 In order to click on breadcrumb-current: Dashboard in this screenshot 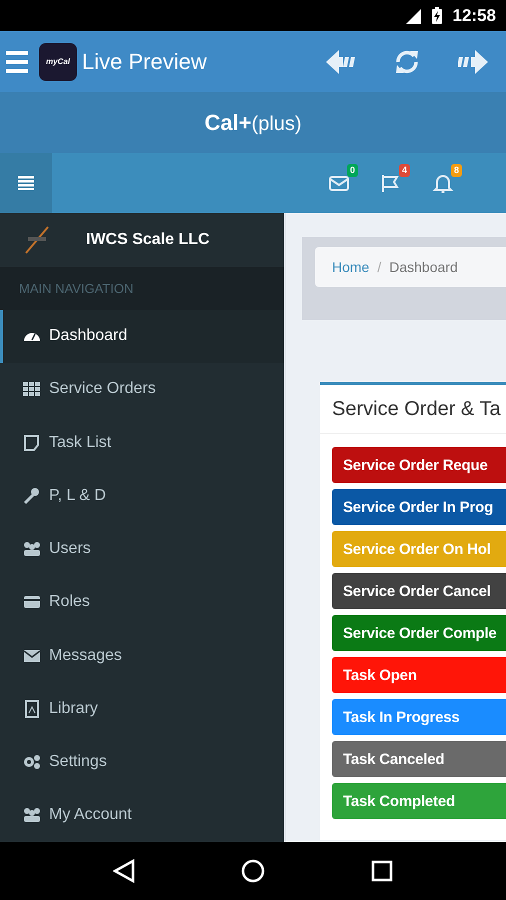, I will do `click(423, 267)`.